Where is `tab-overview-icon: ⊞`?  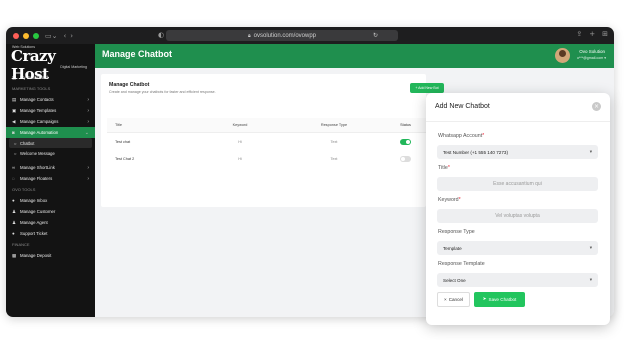 tab-overview-icon: ⊞ is located at coordinates (605, 34).